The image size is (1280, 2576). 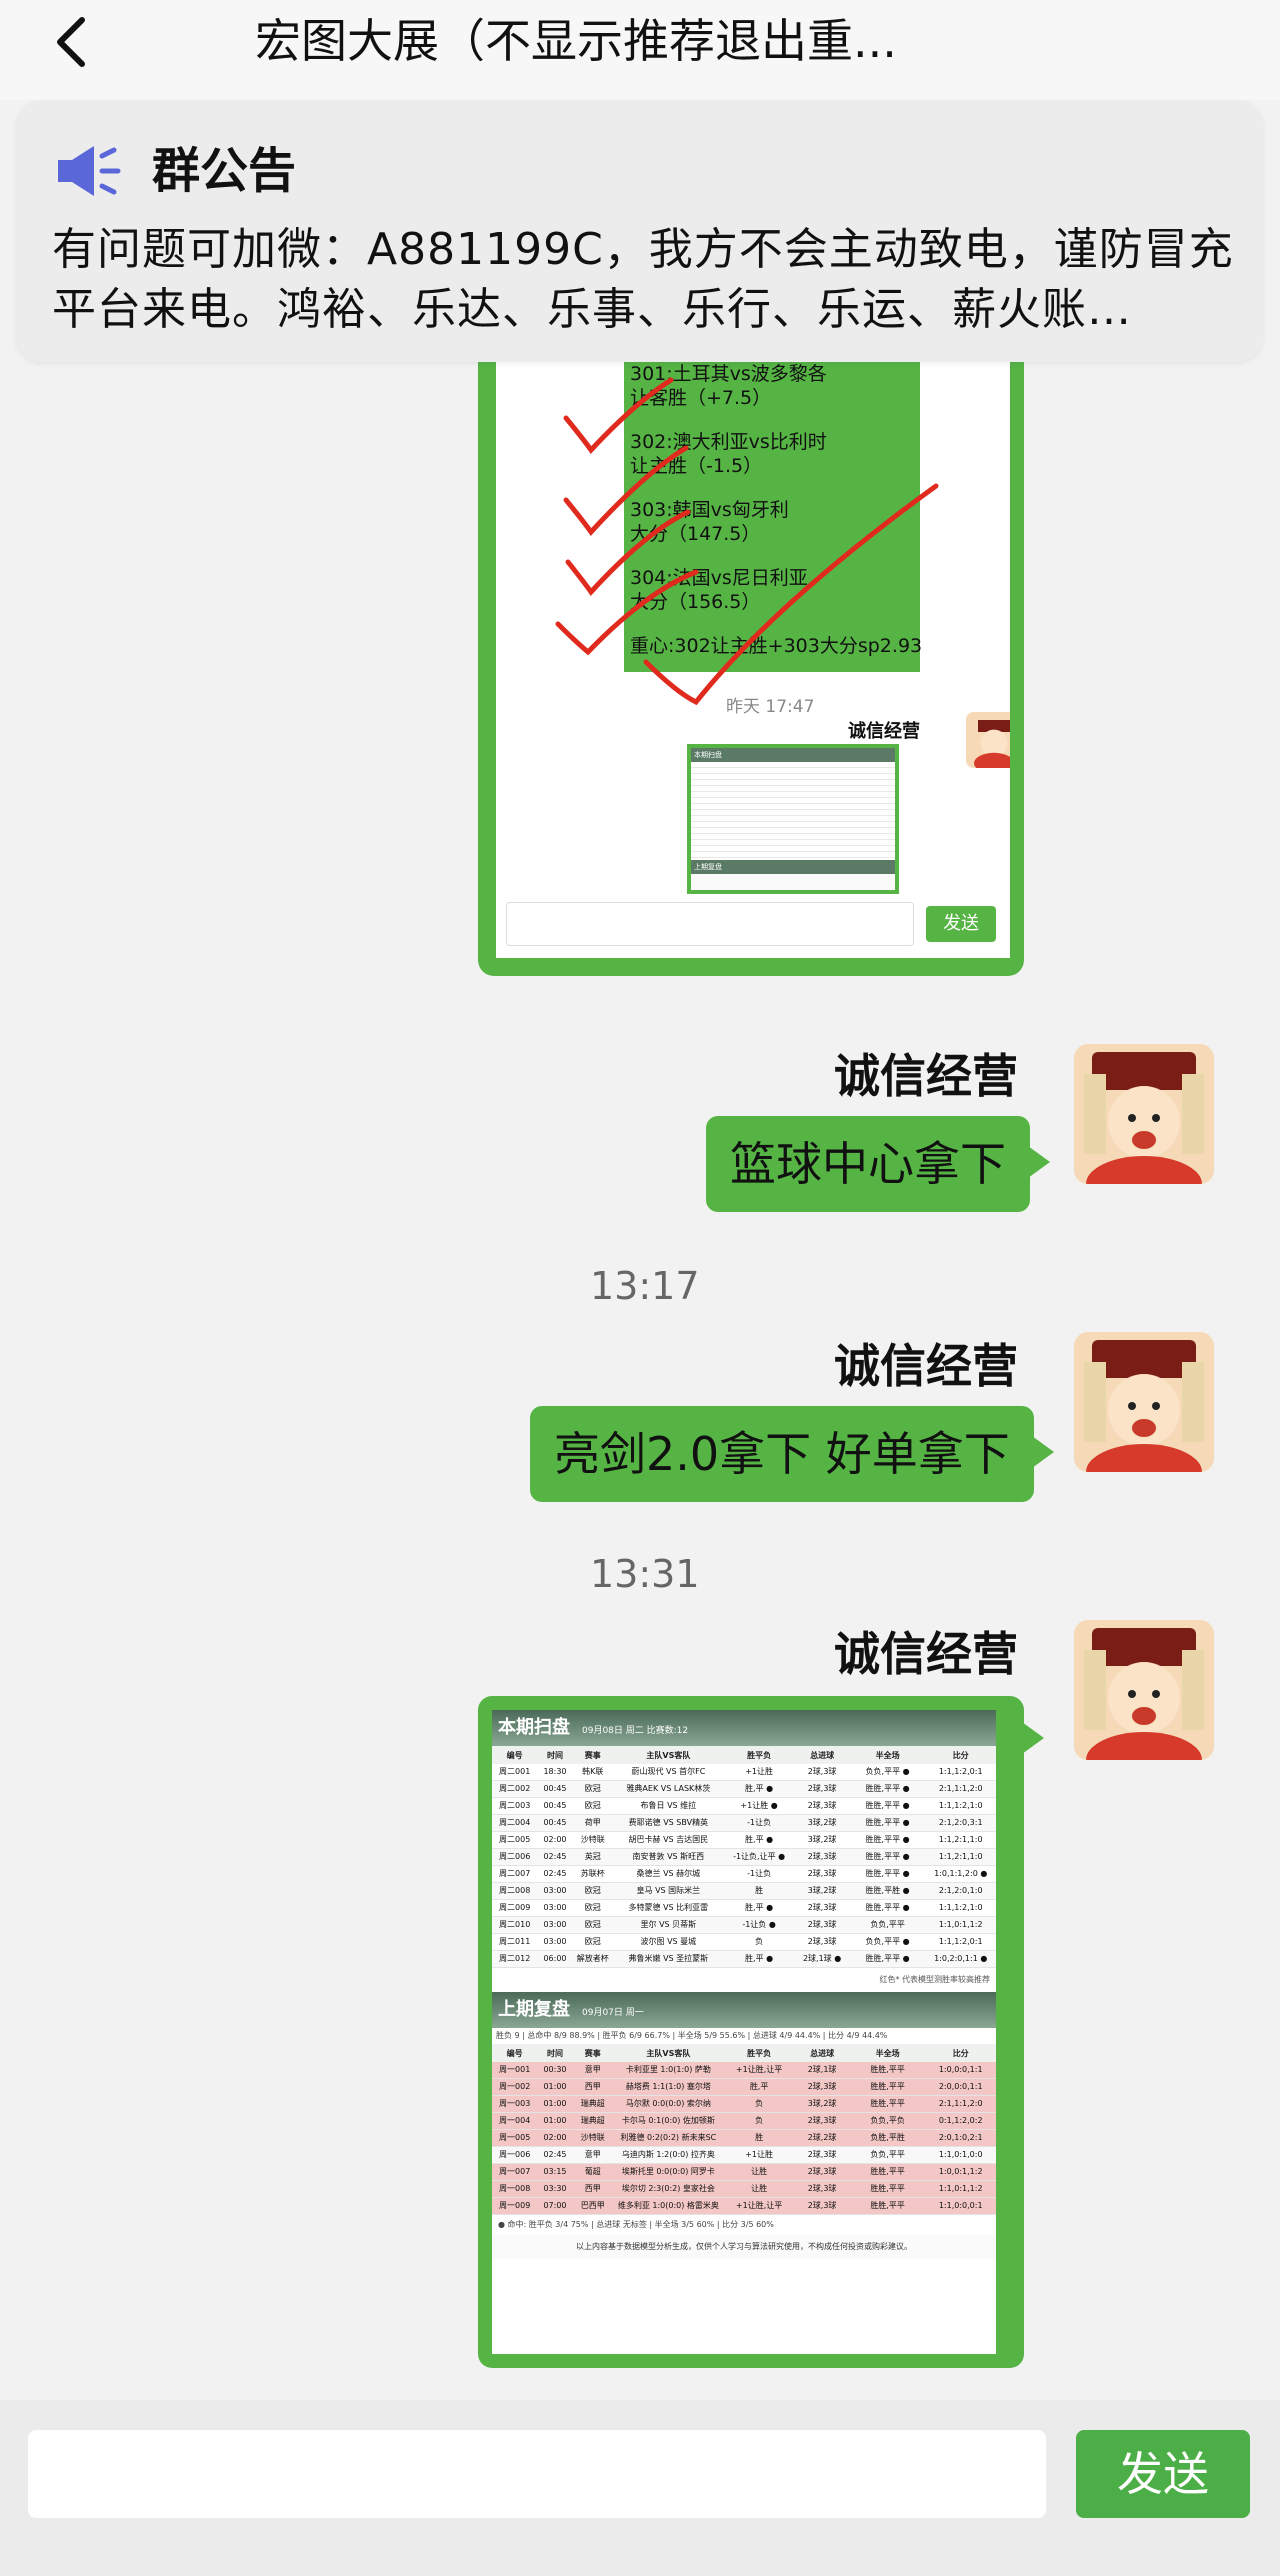 I want to click on table-cell: 2:1,1:1,2:0, so click(x=960, y=2104).